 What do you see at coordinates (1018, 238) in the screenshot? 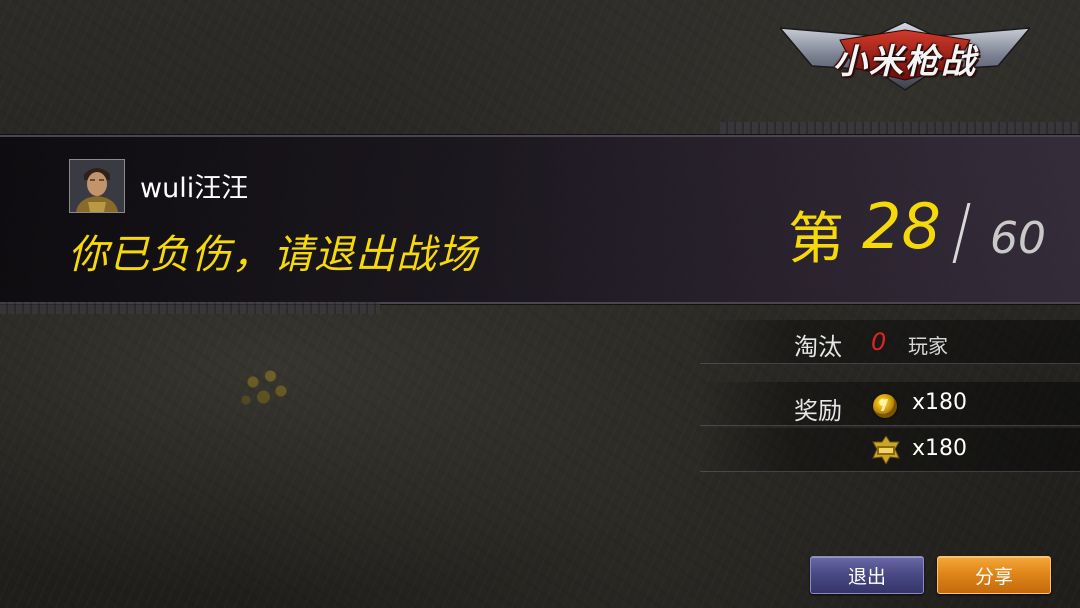
I see `rank-total: 60` at bounding box center [1018, 238].